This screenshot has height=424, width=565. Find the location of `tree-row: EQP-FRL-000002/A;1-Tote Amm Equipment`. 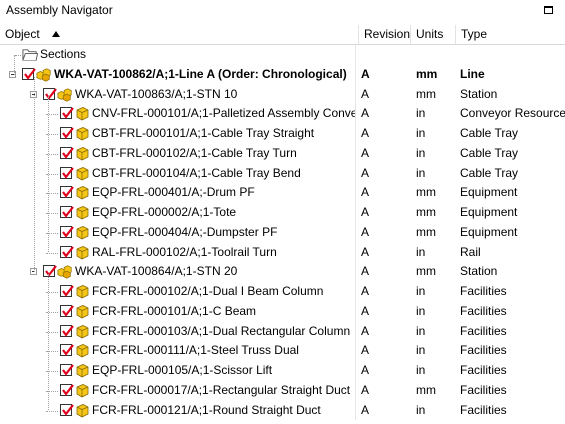

tree-row: EQP-FRL-000002/A;1-Tote Amm Equipment is located at coordinates (282, 213).